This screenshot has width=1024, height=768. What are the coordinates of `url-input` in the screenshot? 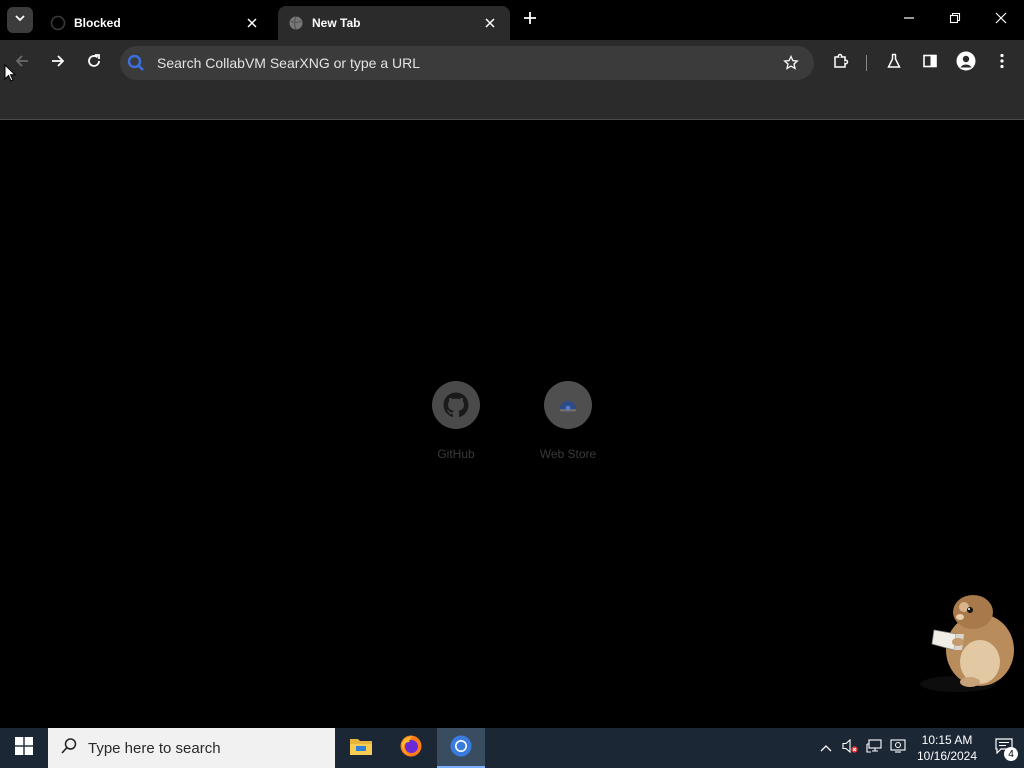 It's located at (466, 63).